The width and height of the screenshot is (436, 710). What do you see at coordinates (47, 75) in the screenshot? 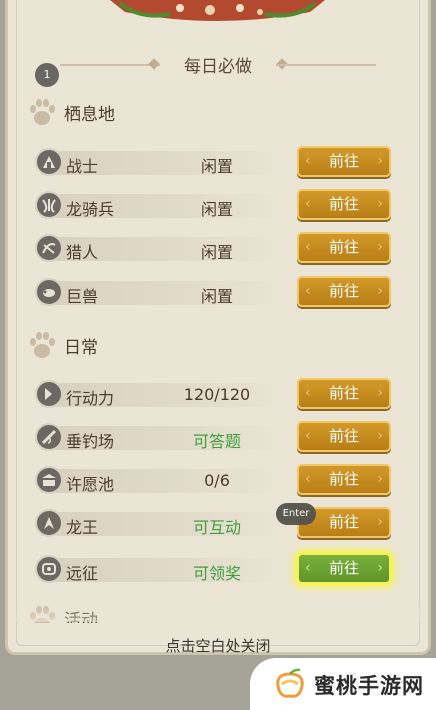
I see `notification-badge: 1` at bounding box center [47, 75].